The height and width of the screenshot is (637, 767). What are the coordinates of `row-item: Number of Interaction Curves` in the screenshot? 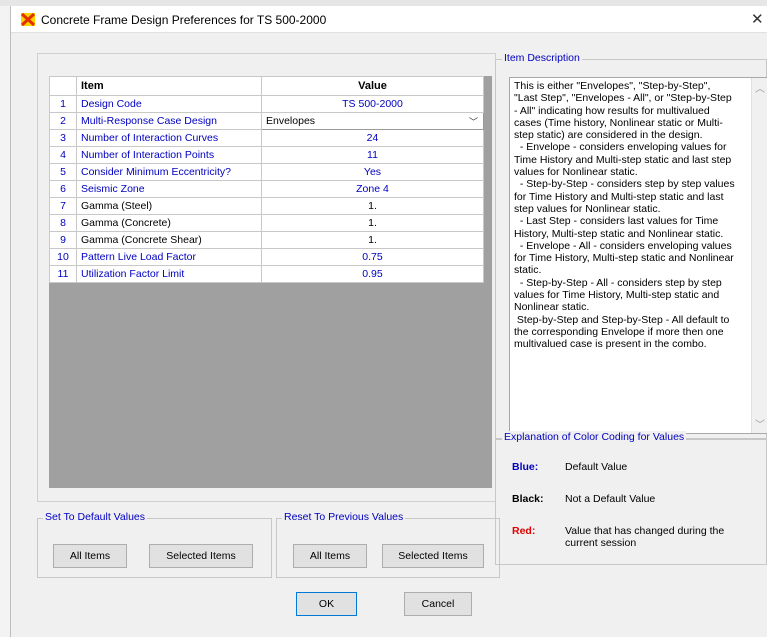 It's located at (169, 138).